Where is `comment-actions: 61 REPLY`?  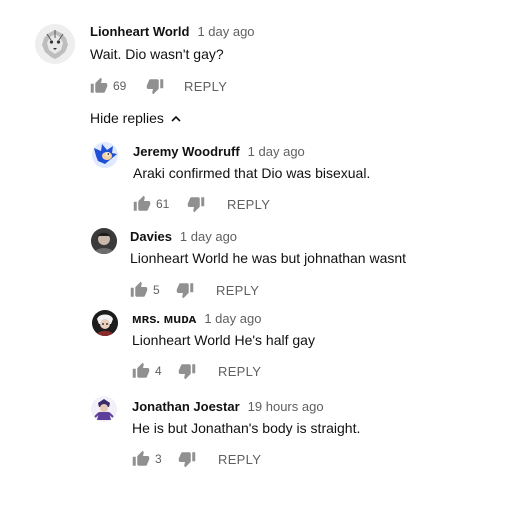
comment-actions: 61 REPLY is located at coordinates (233, 205).